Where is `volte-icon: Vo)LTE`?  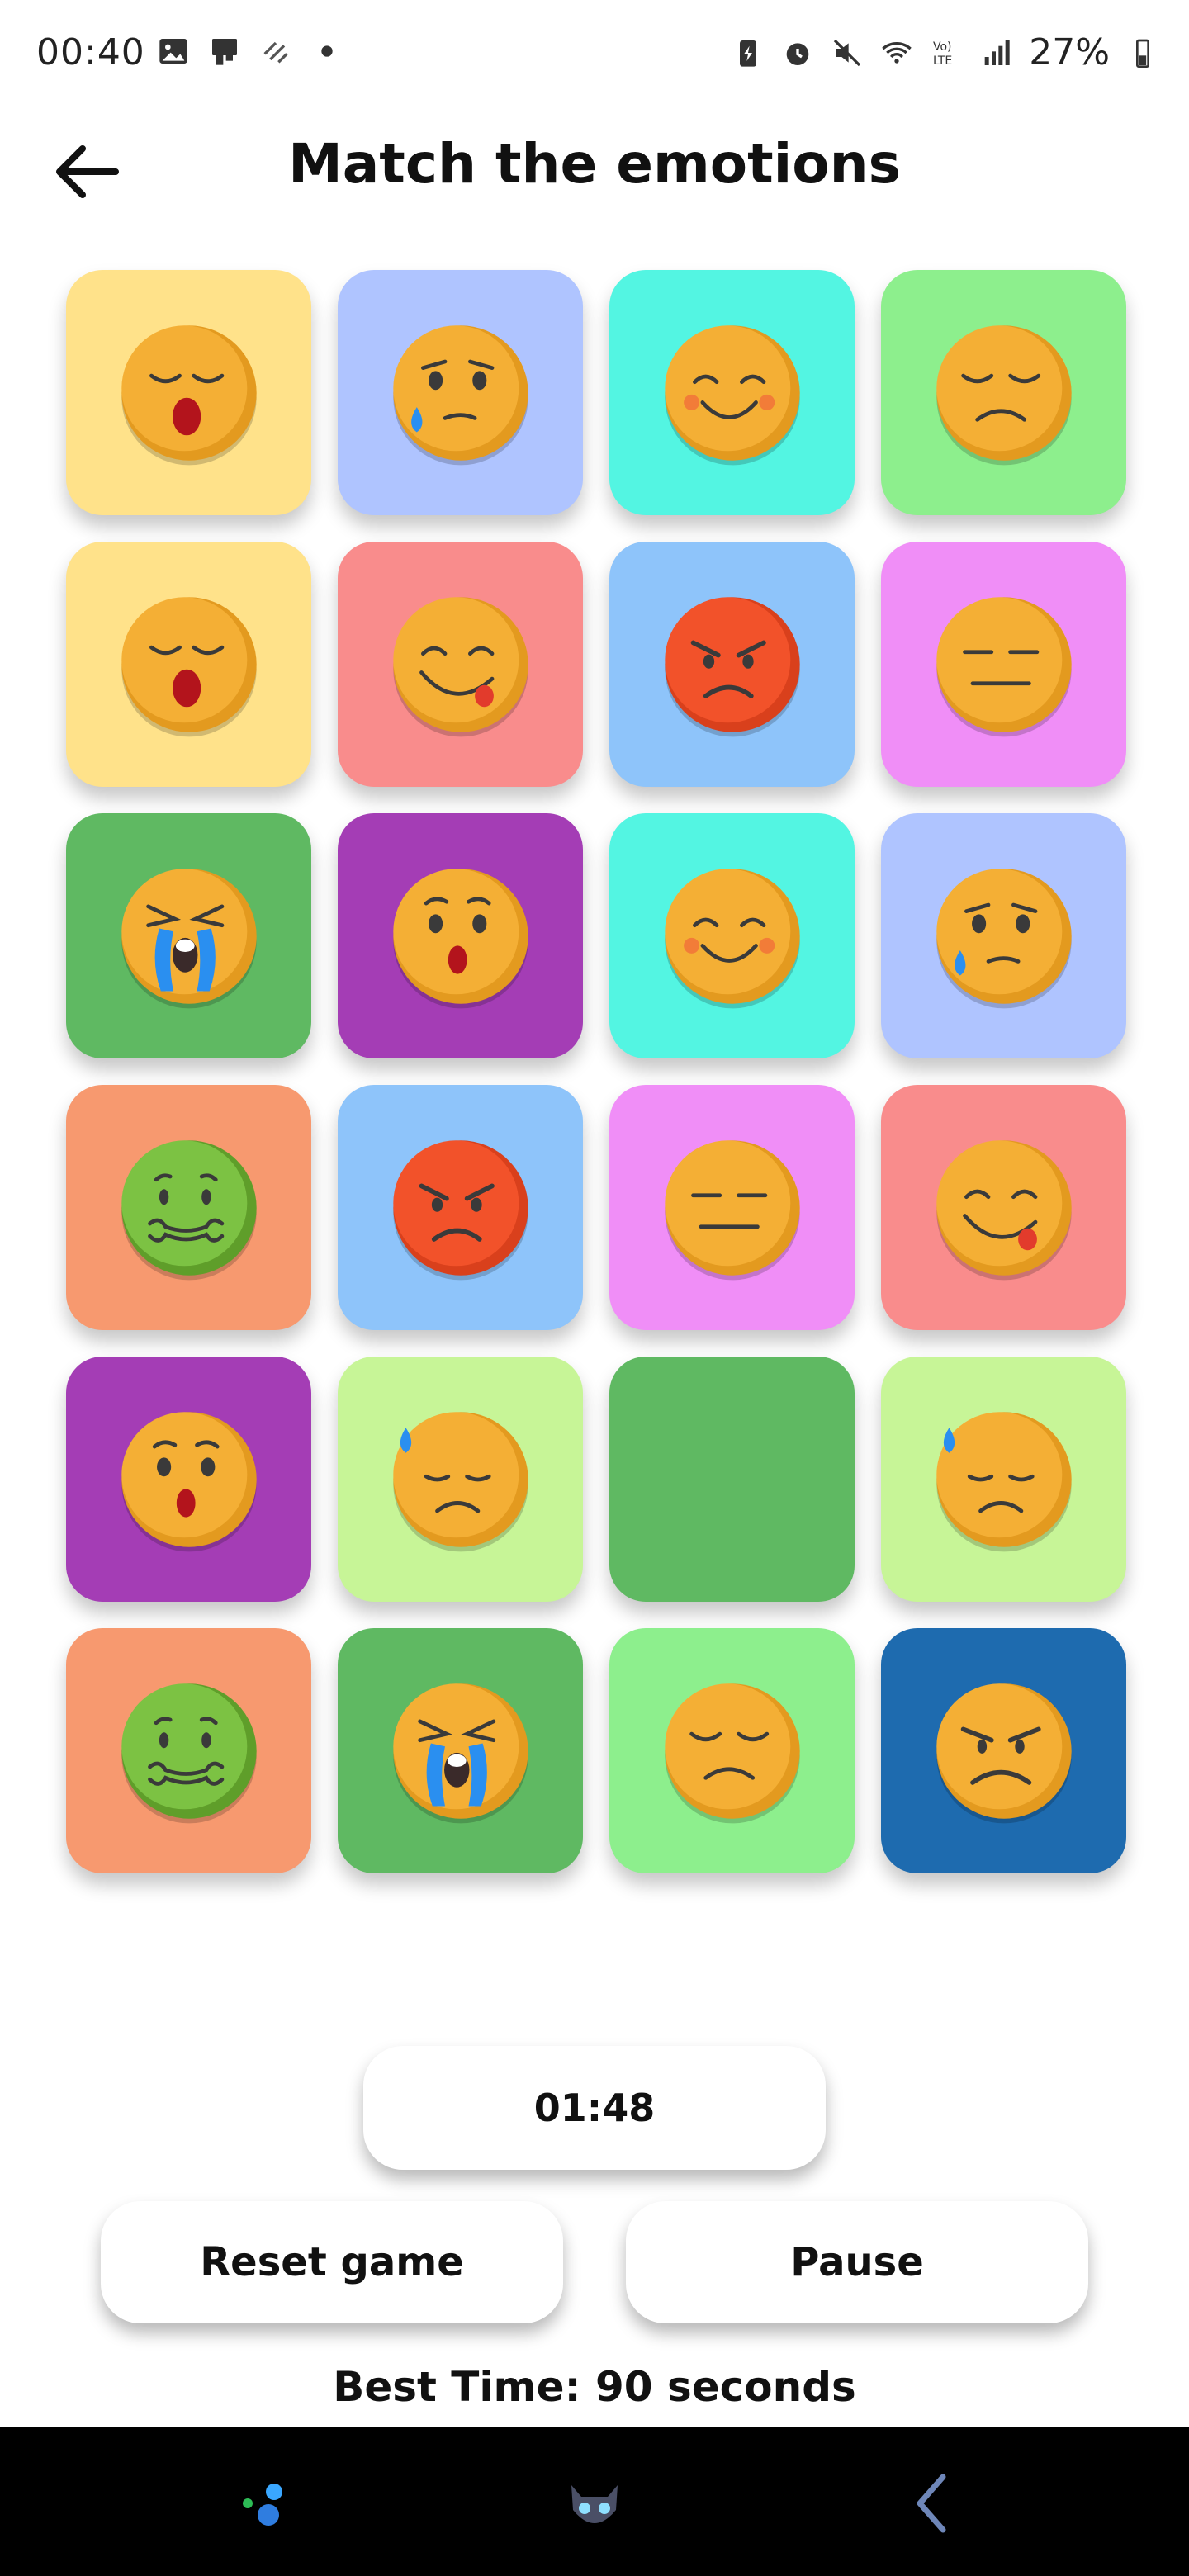
volte-icon: Vo)LTE is located at coordinates (942, 54).